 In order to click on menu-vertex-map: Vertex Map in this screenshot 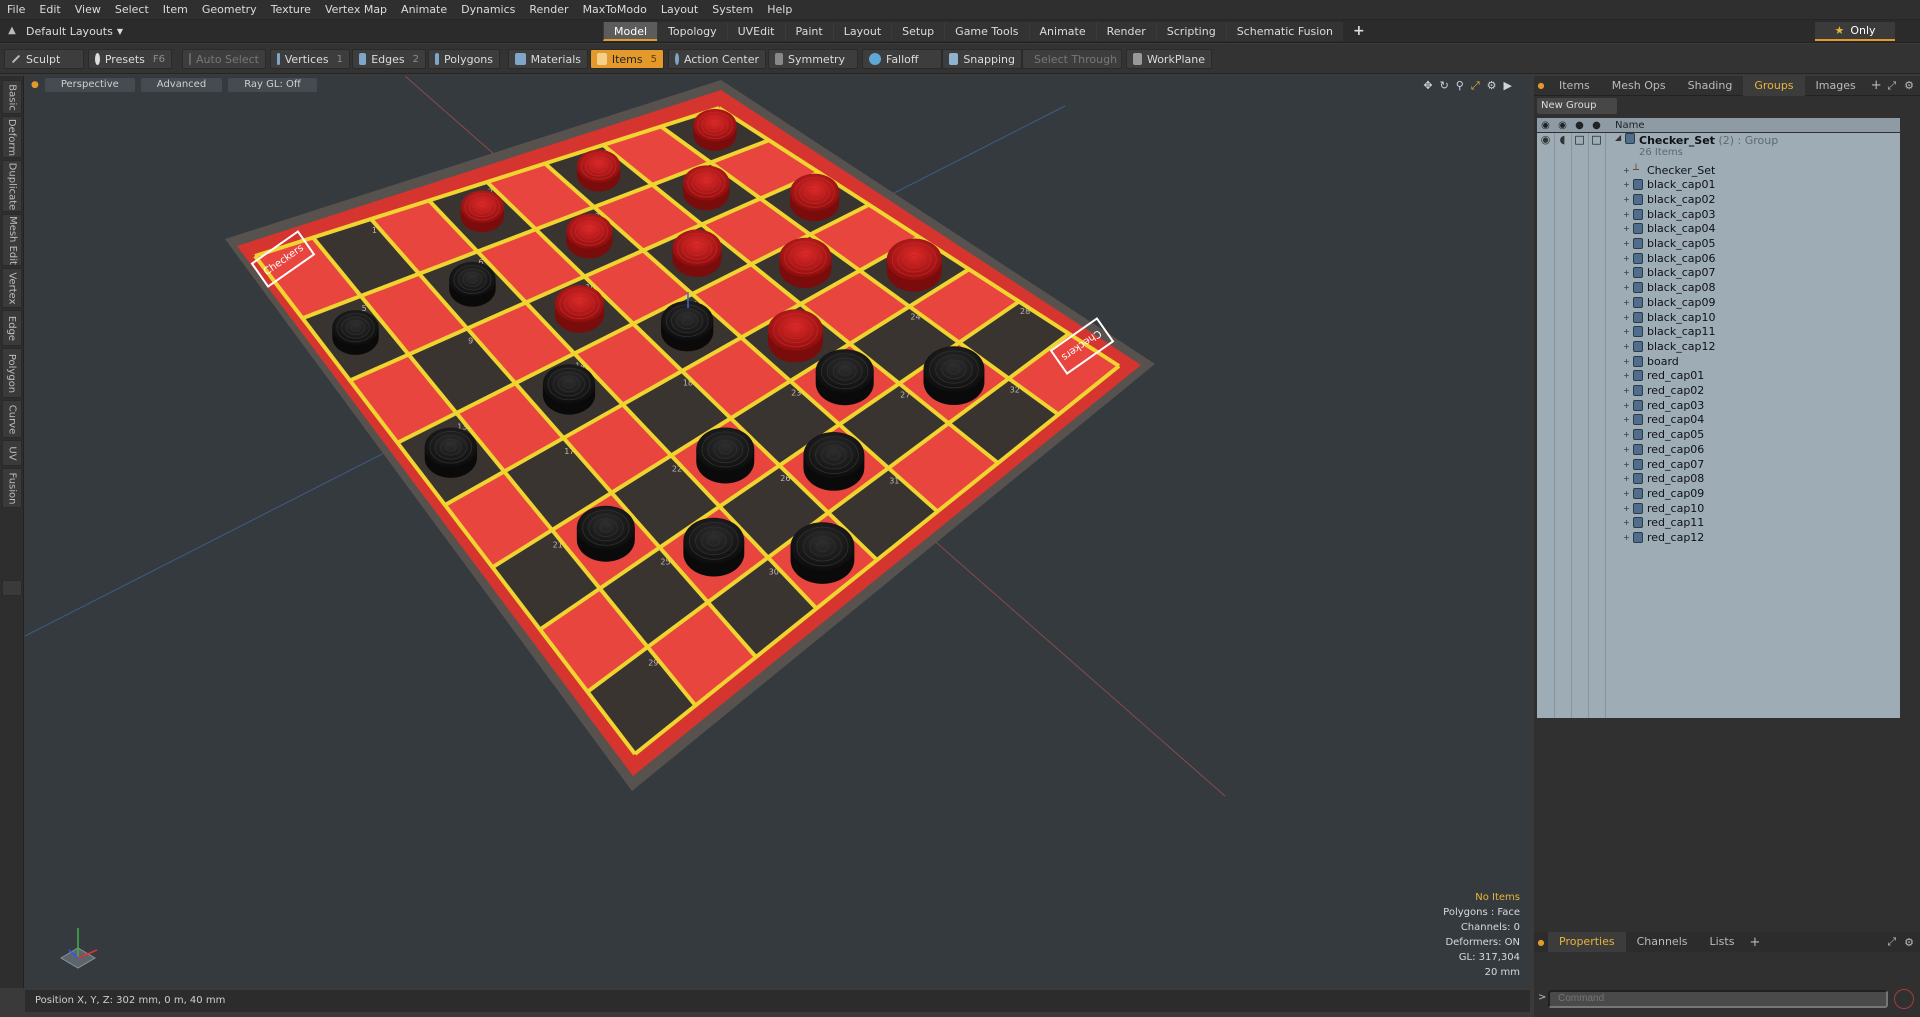, I will do `click(356, 10)`.